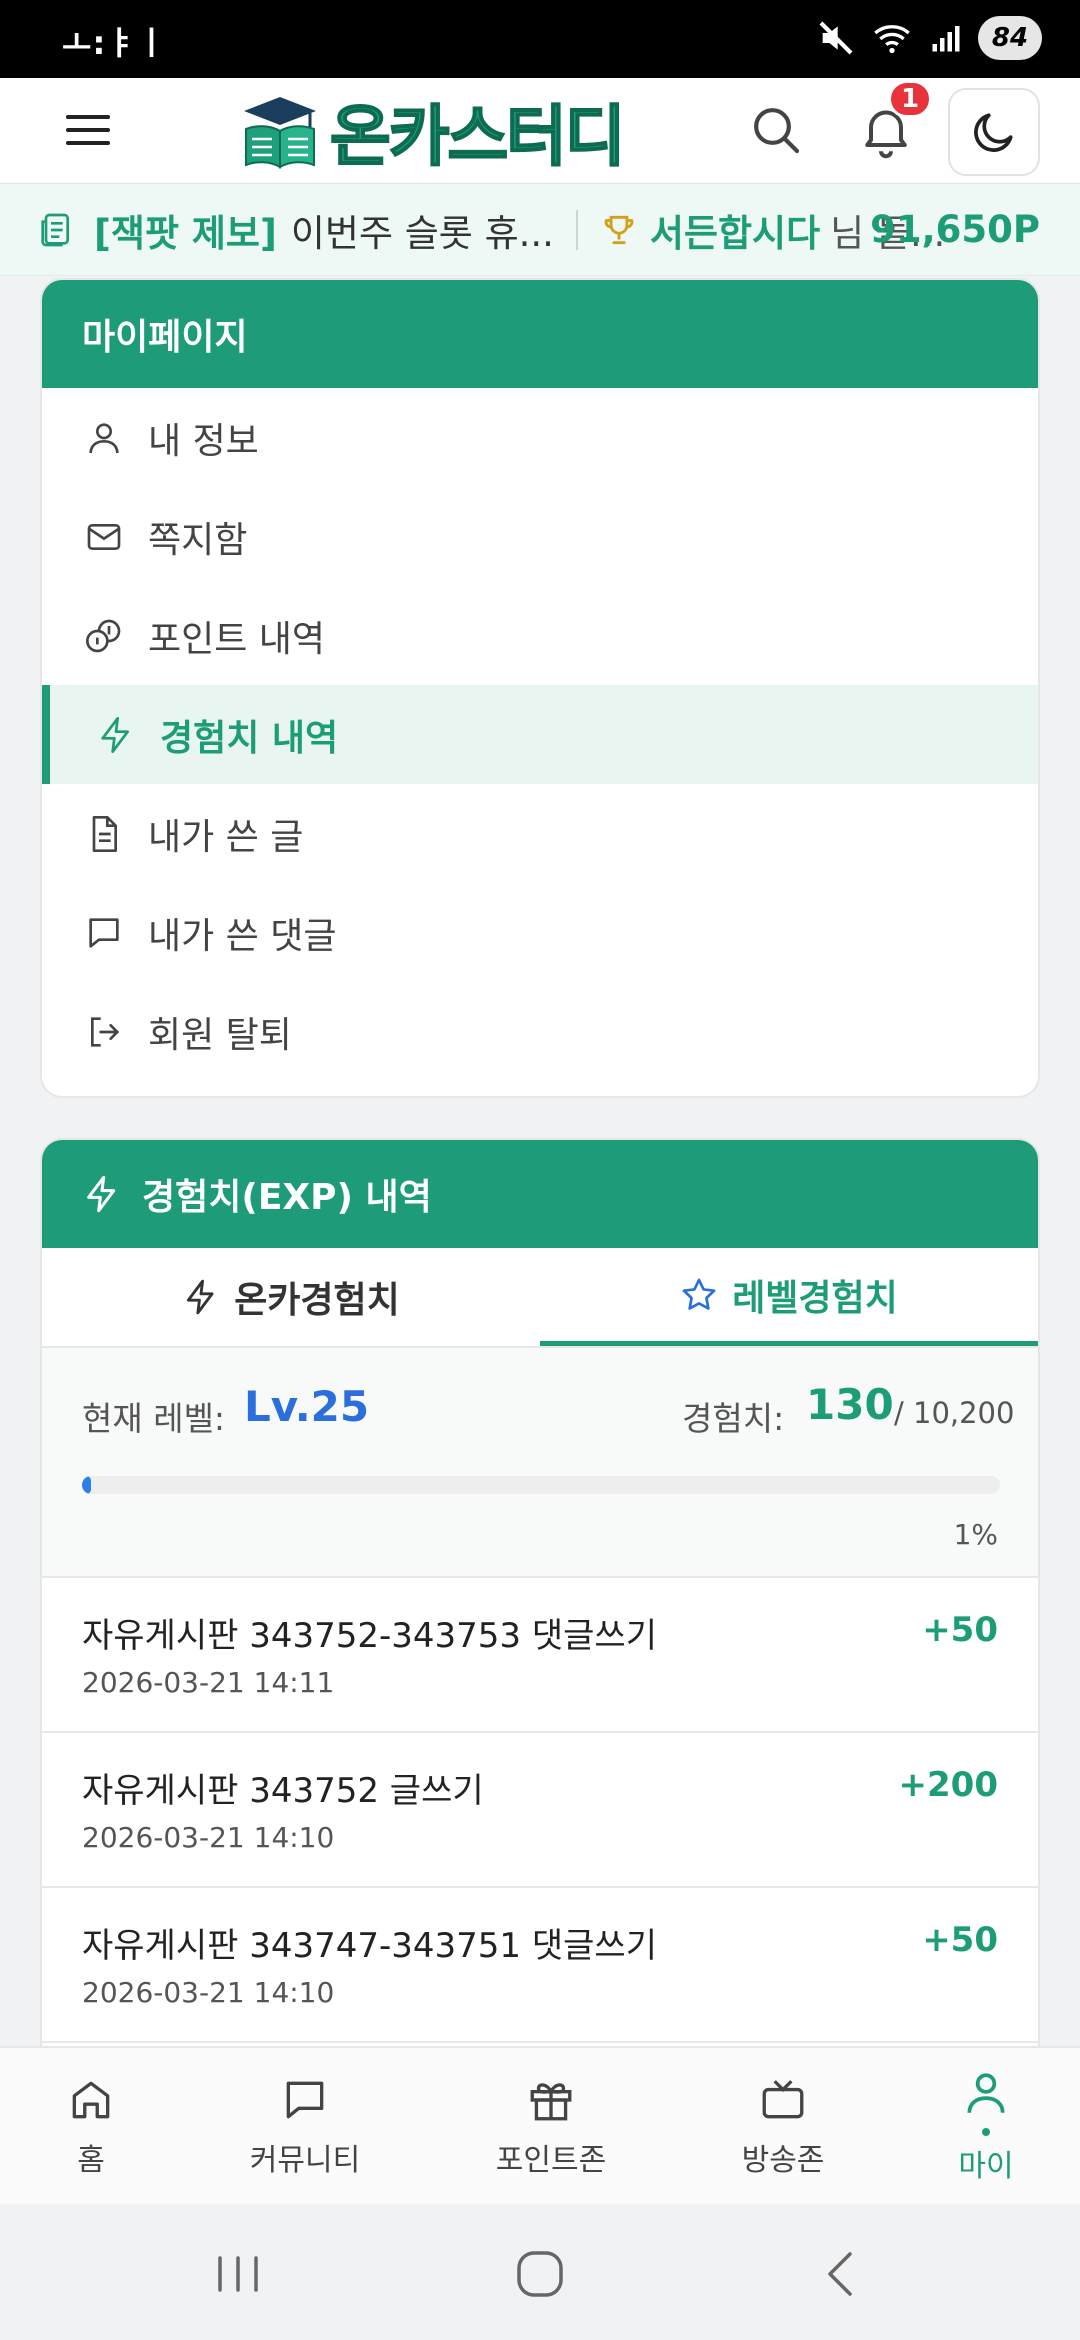 This screenshot has width=1080, height=2340. I want to click on exp-total: / 10,200, so click(954, 1413).